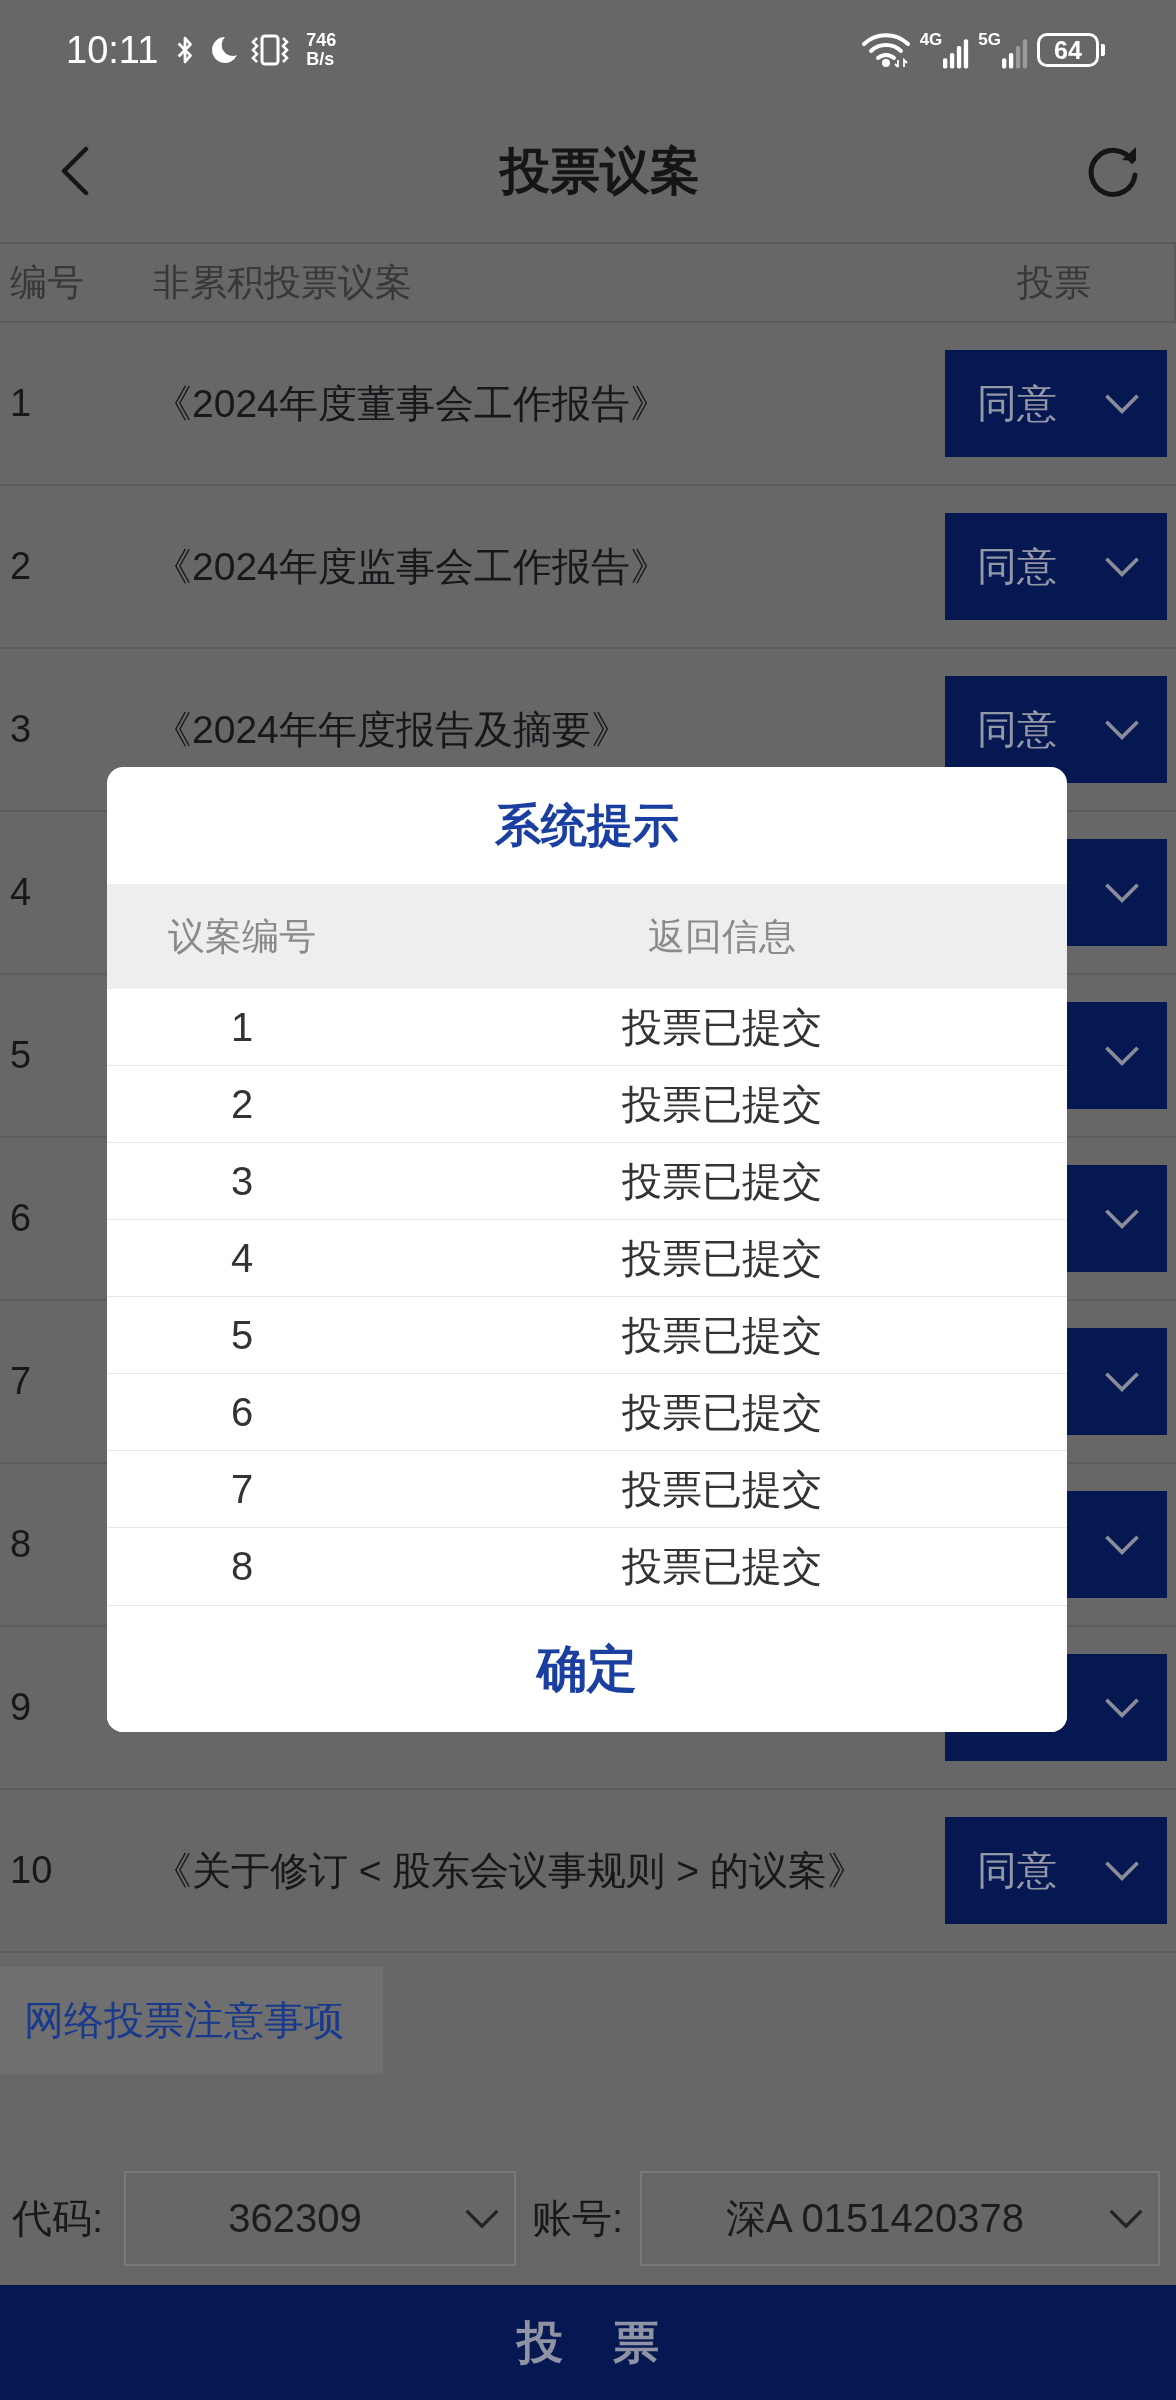  Describe the element at coordinates (587, 825) in the screenshot. I see `dialog-title: 系统提示` at that location.